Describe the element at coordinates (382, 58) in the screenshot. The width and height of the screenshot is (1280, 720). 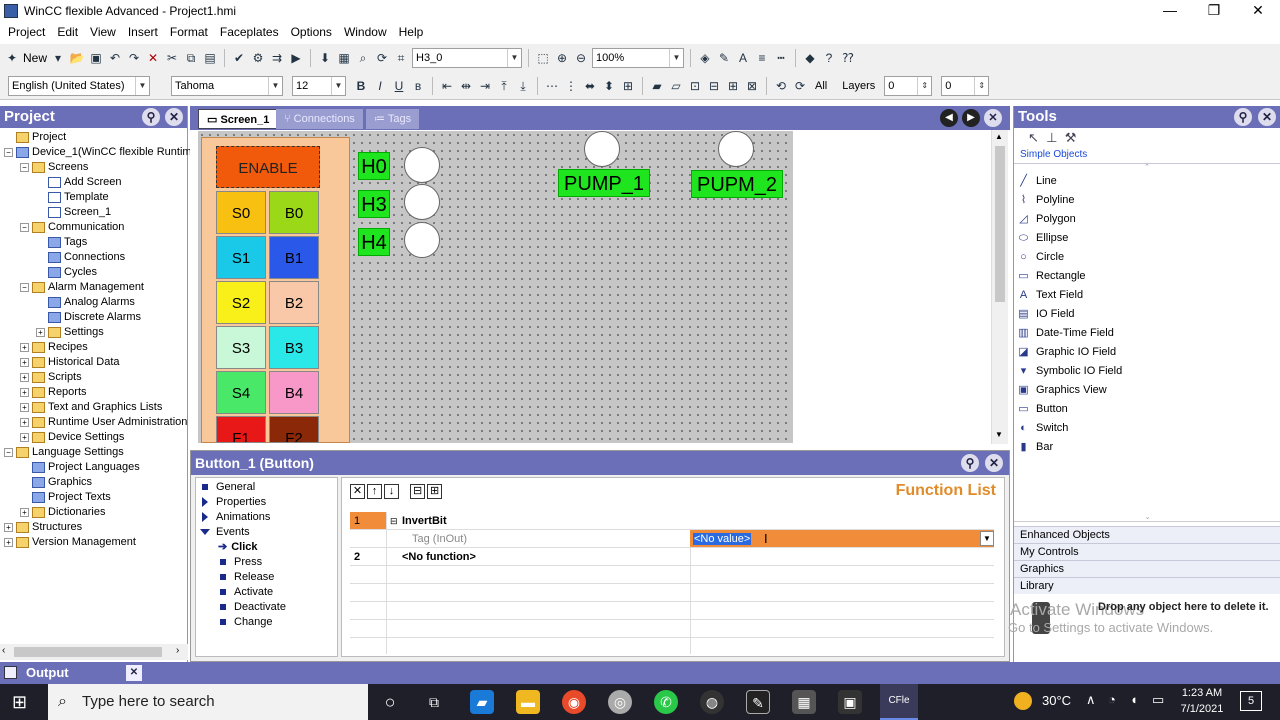
I see `refresh-icon: ⟳` at that location.